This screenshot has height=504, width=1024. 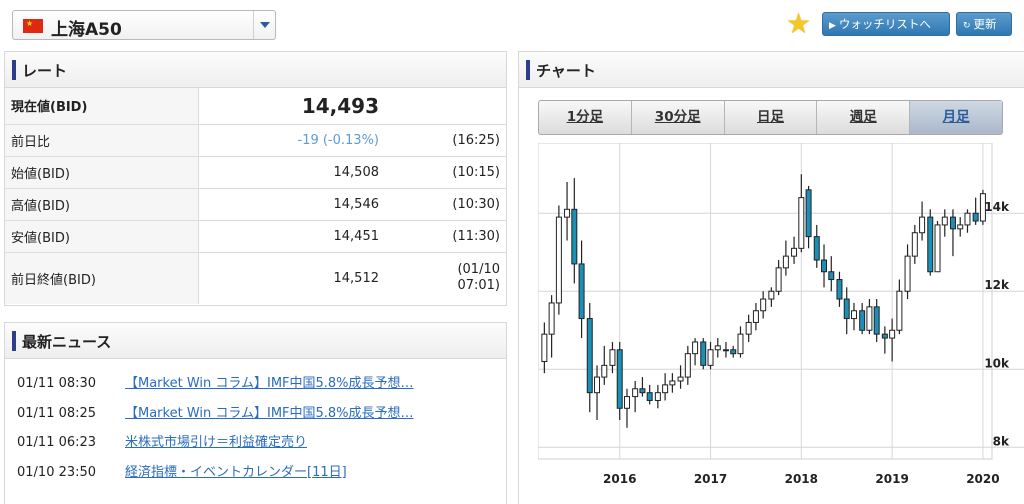 What do you see at coordinates (264, 25) in the screenshot?
I see `chevron-down-icon` at bounding box center [264, 25].